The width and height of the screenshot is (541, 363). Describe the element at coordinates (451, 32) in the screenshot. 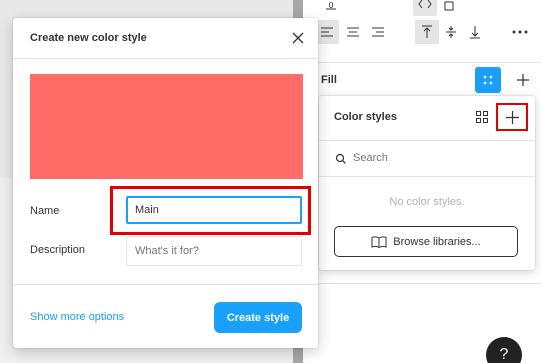

I see `align-middle-icon` at that location.